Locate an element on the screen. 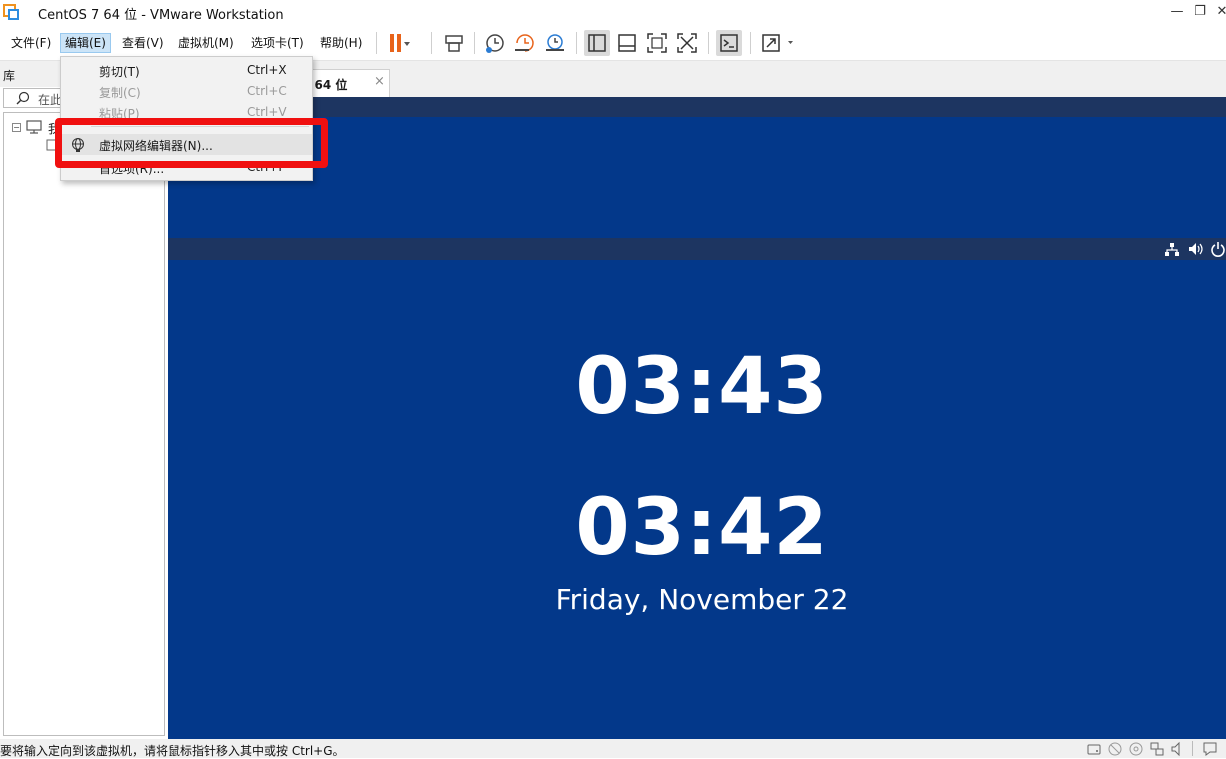 This screenshot has height=759, width=1226. close-button: ✕ is located at coordinates (1219, 12).